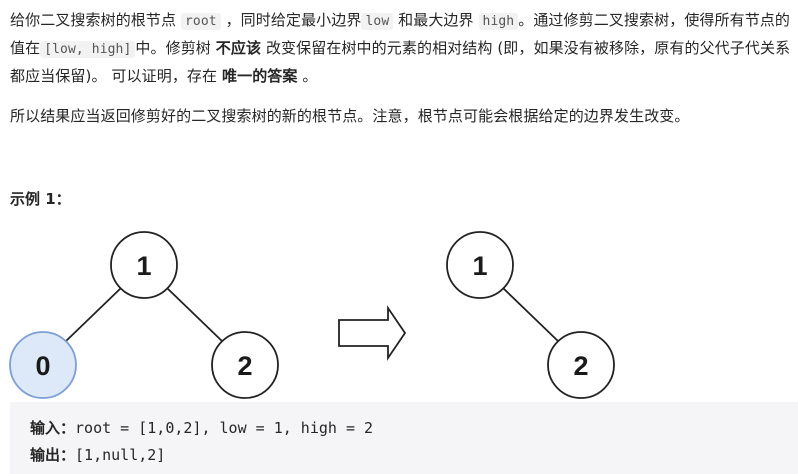 This screenshot has width=798, height=474. What do you see at coordinates (498, 21) in the screenshot?
I see `inline-code-high: high` at bounding box center [498, 21].